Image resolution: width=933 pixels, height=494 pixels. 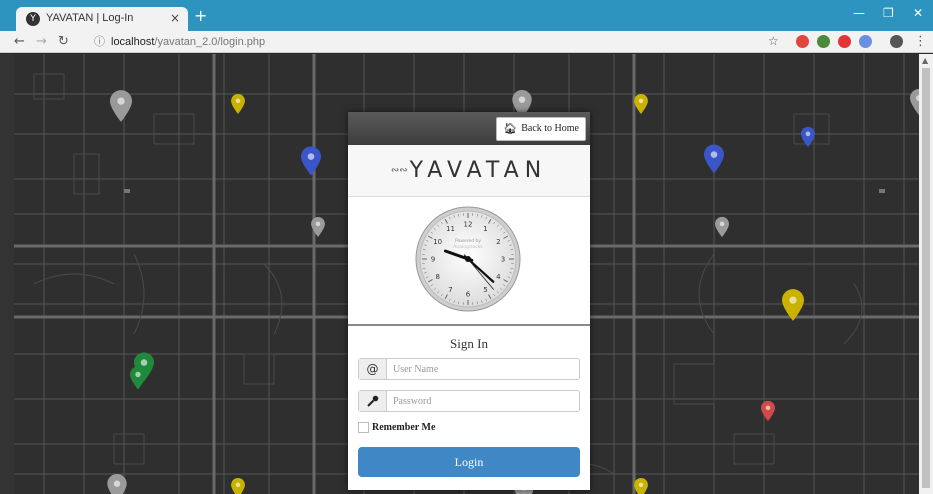 What do you see at coordinates (926, 278) in the screenshot?
I see `scroll-thumb` at bounding box center [926, 278].